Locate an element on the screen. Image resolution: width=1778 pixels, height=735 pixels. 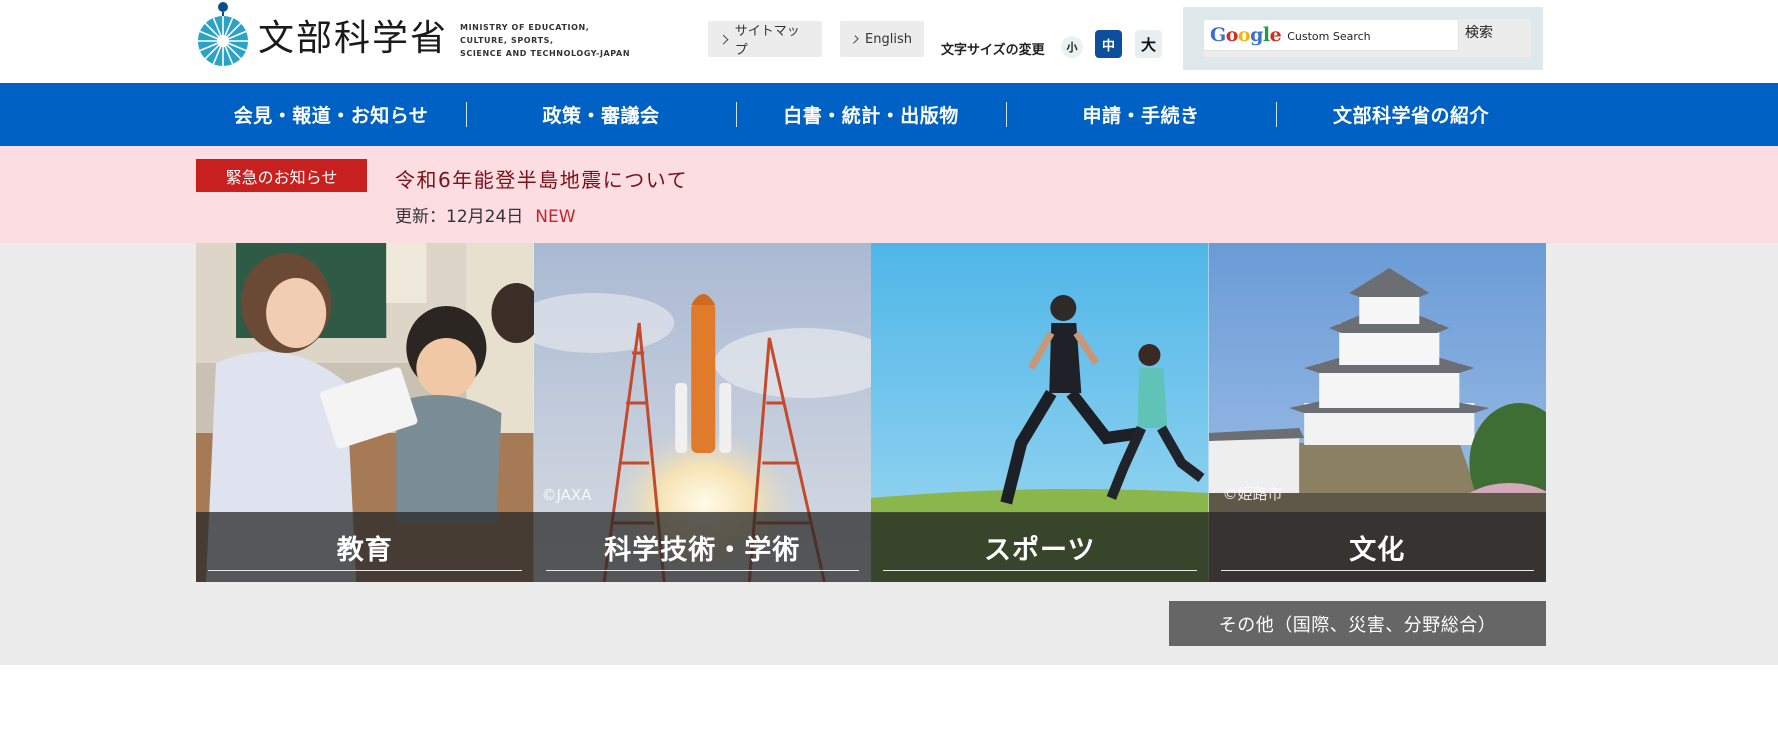
logo-en-line: CULTURE, SPORTS, is located at coordinates (507, 40).